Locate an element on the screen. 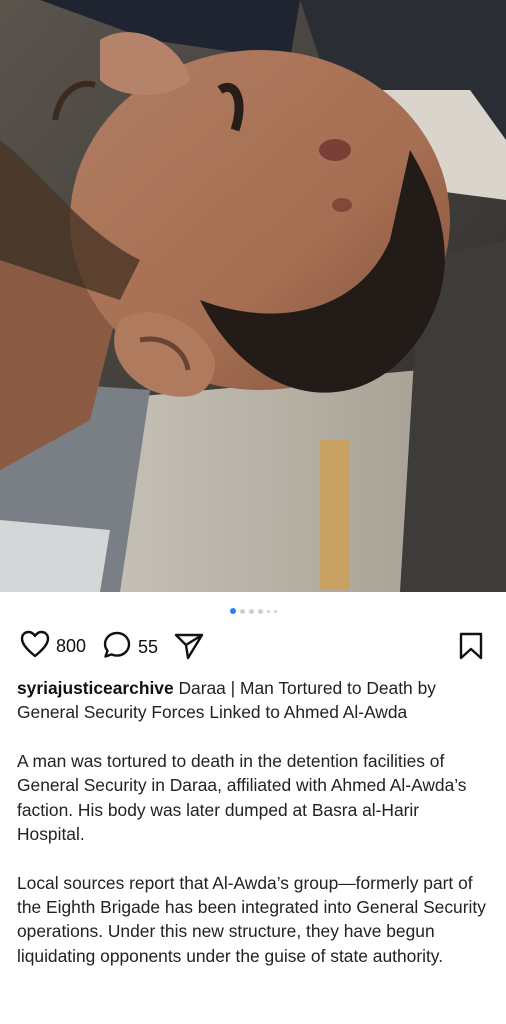  carousel-indicator is located at coordinates (253, 611).